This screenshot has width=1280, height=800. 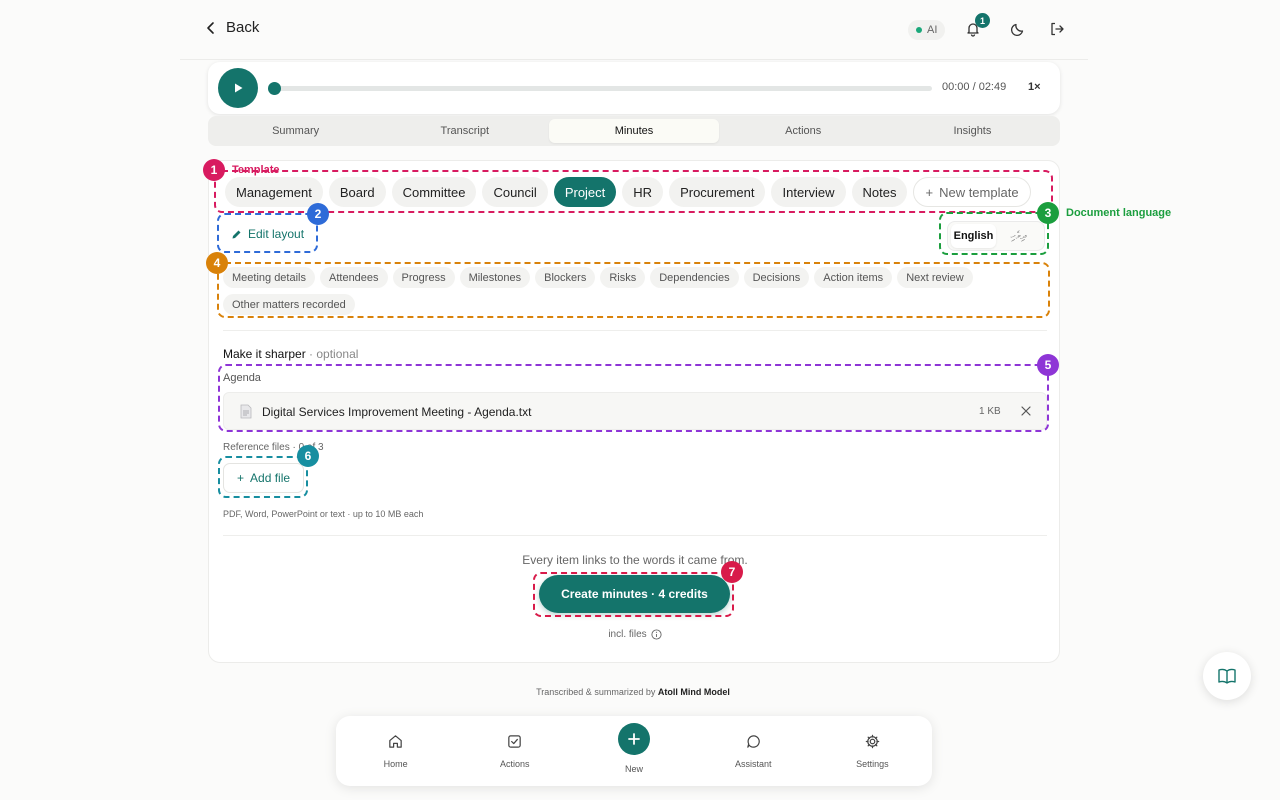 What do you see at coordinates (776, 277) in the screenshot?
I see `section-chip-decisions: Decisions` at bounding box center [776, 277].